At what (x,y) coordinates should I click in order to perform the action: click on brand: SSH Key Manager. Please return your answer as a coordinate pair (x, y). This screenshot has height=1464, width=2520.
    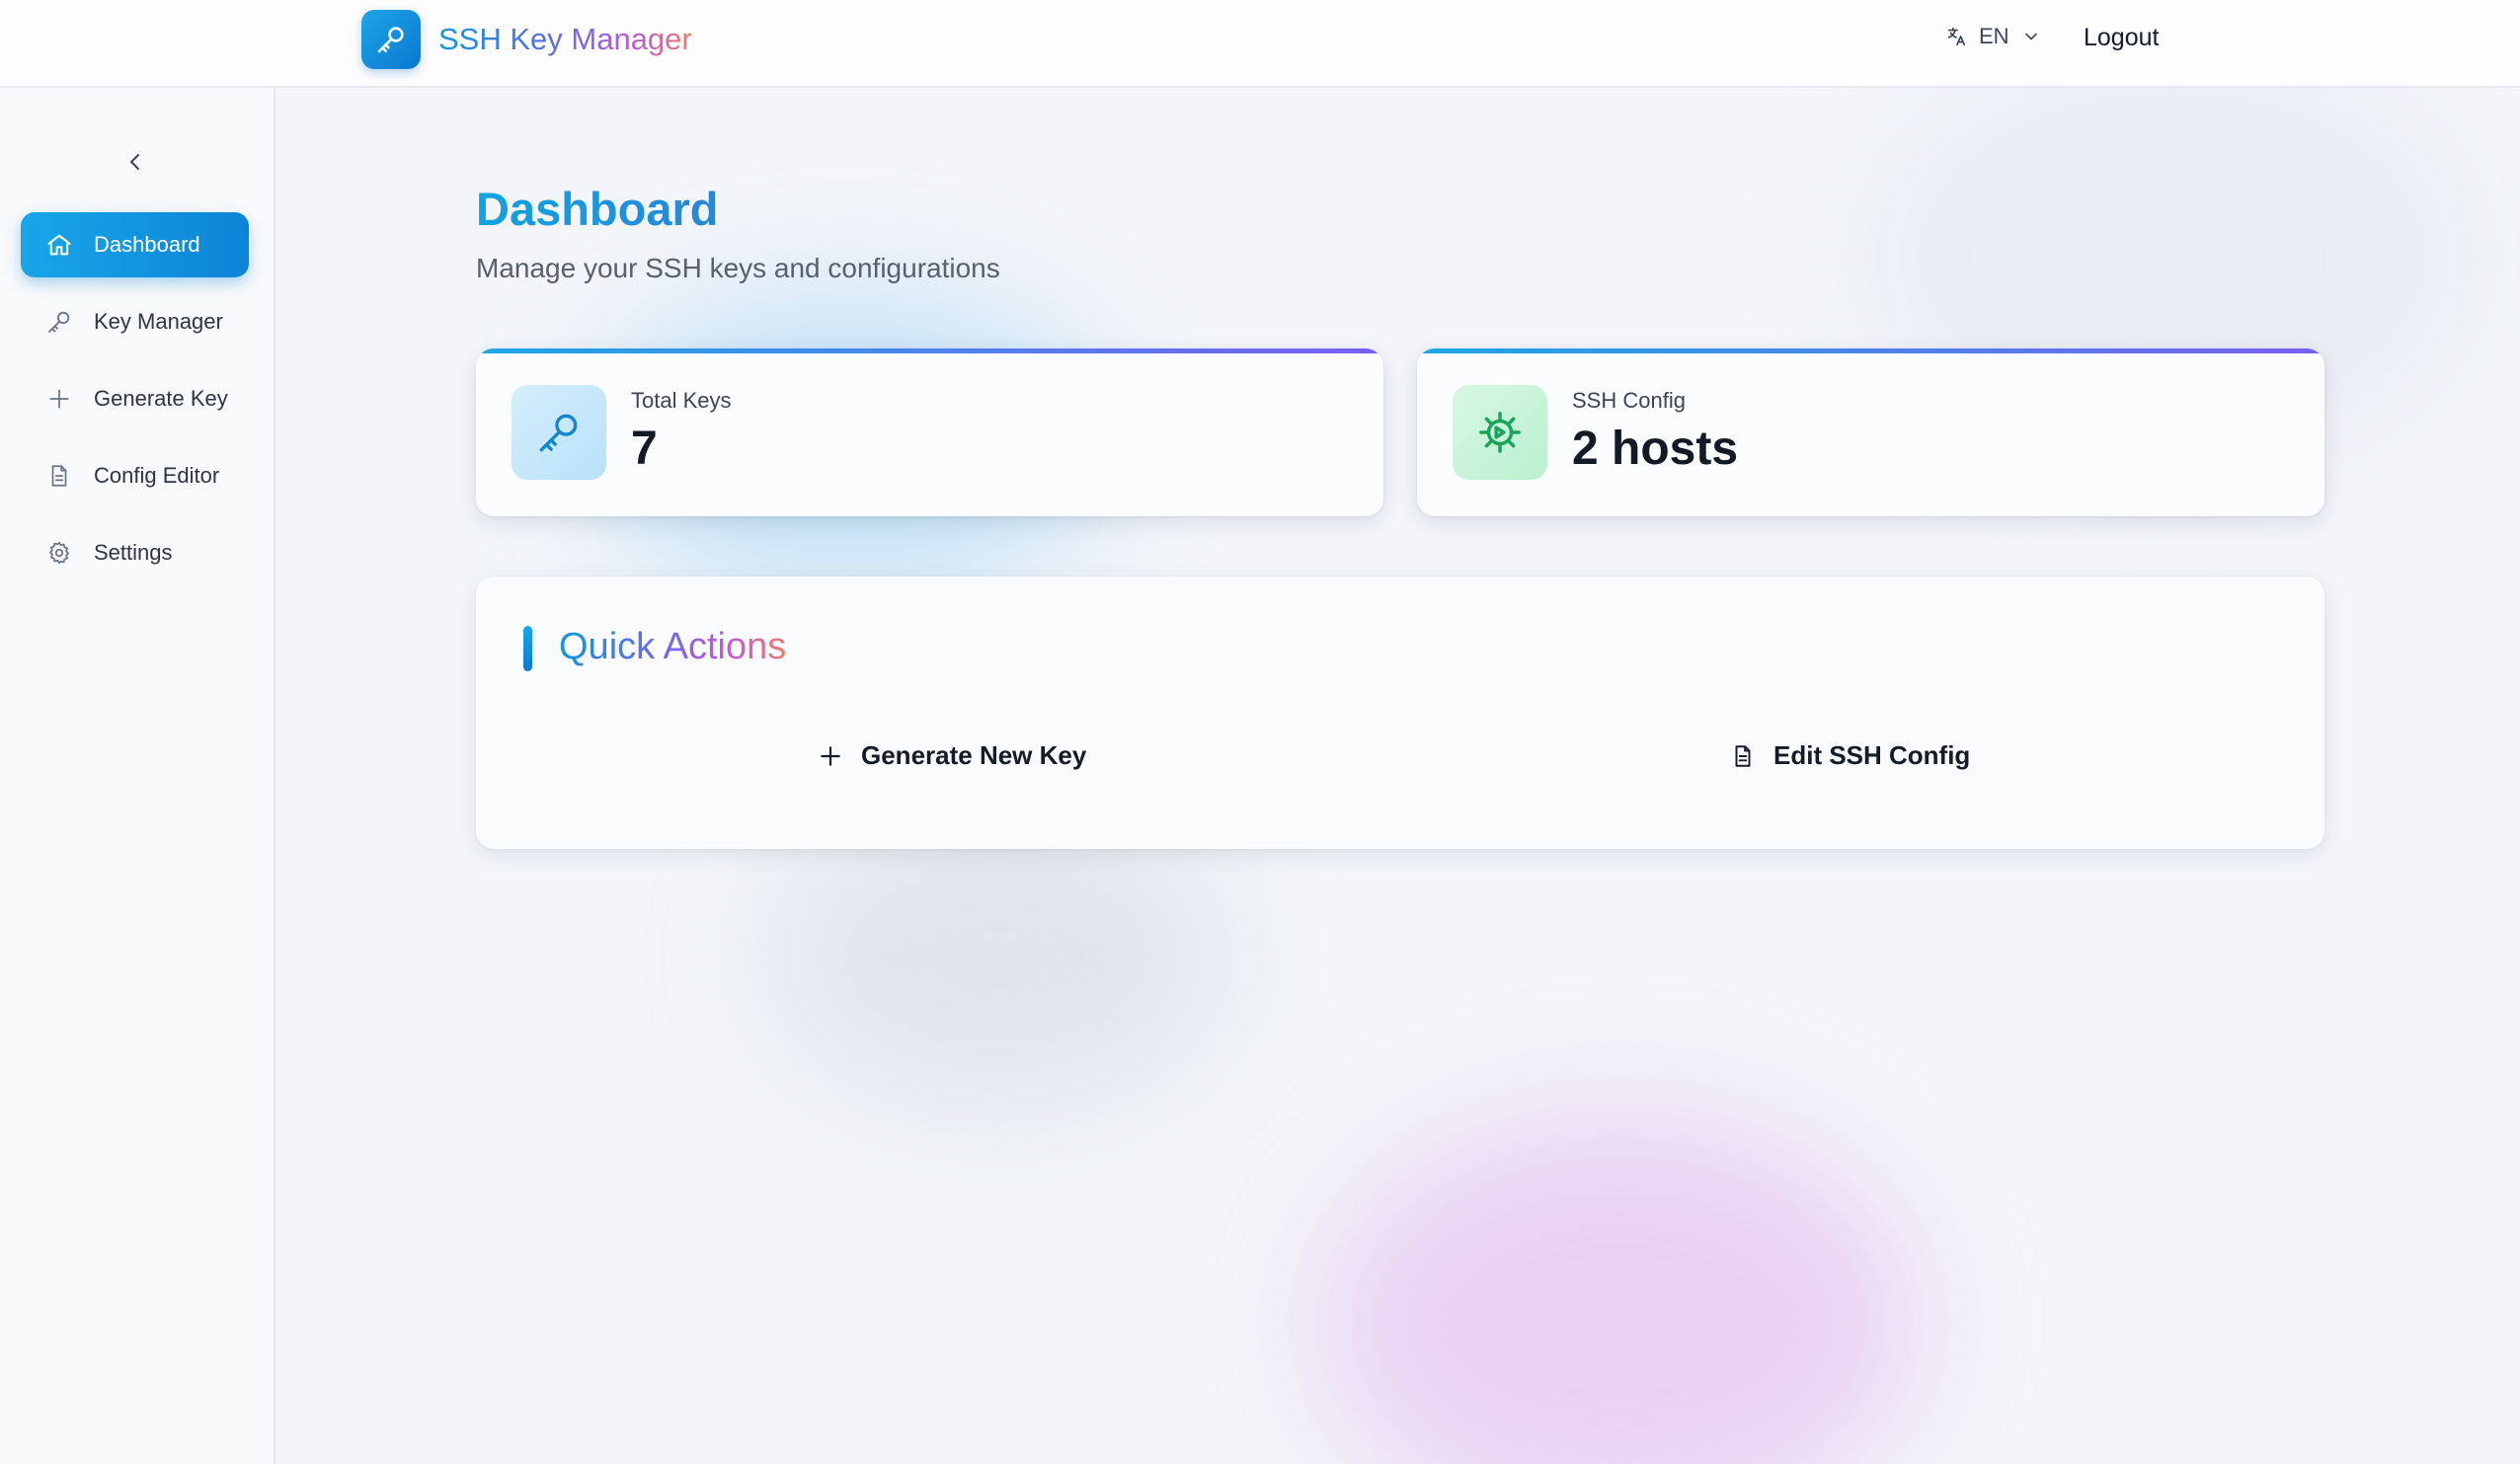
    Looking at the image, I should click on (526, 39).